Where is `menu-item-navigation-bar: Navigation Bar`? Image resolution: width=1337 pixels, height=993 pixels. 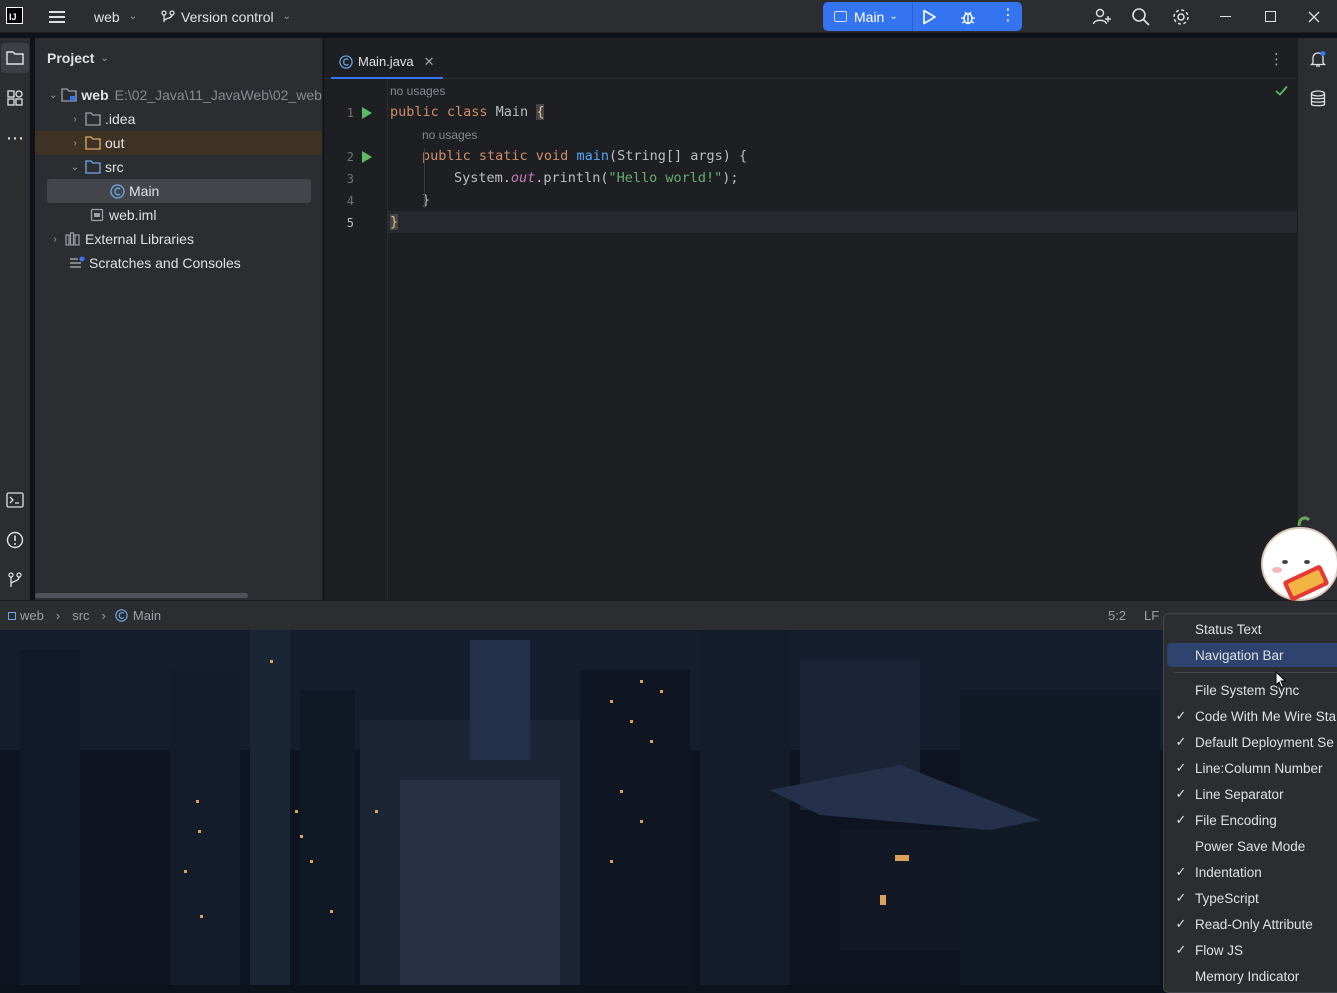 menu-item-navigation-bar: Navigation Bar is located at coordinates (1252, 655).